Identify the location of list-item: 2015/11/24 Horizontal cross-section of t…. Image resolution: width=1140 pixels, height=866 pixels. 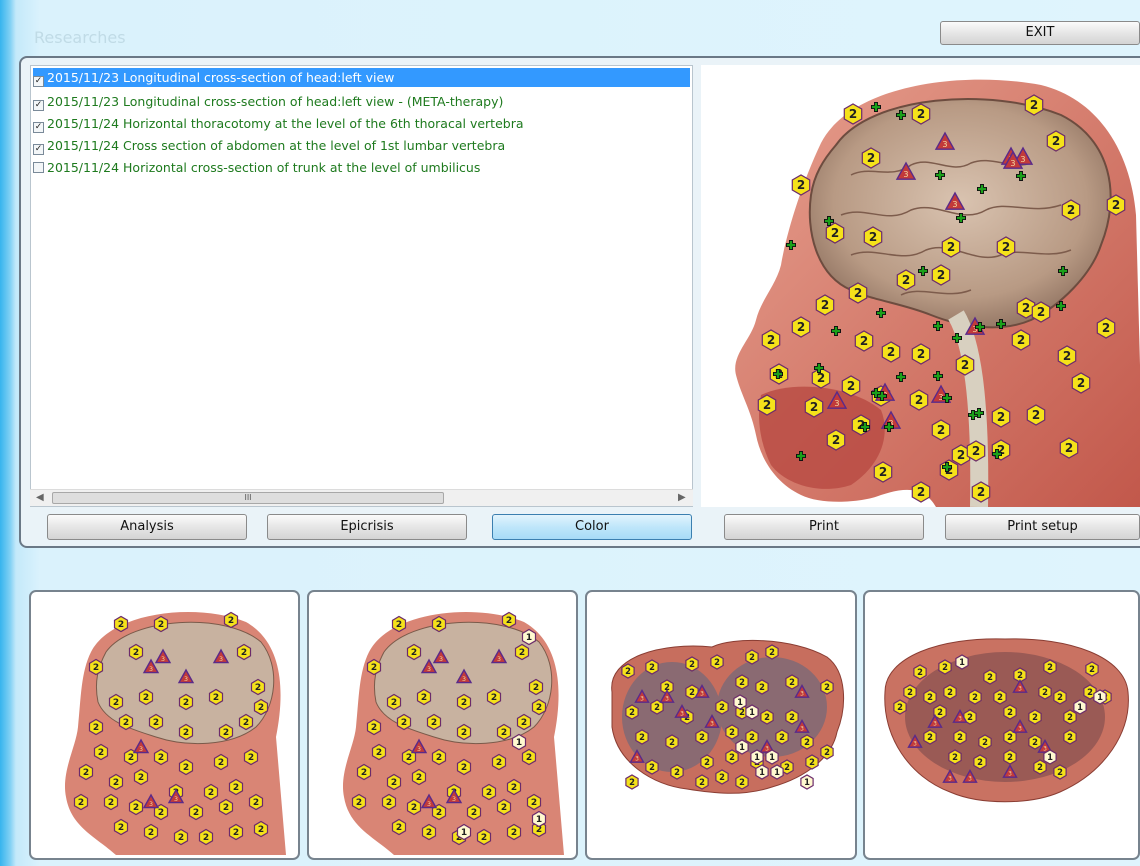
(361, 167).